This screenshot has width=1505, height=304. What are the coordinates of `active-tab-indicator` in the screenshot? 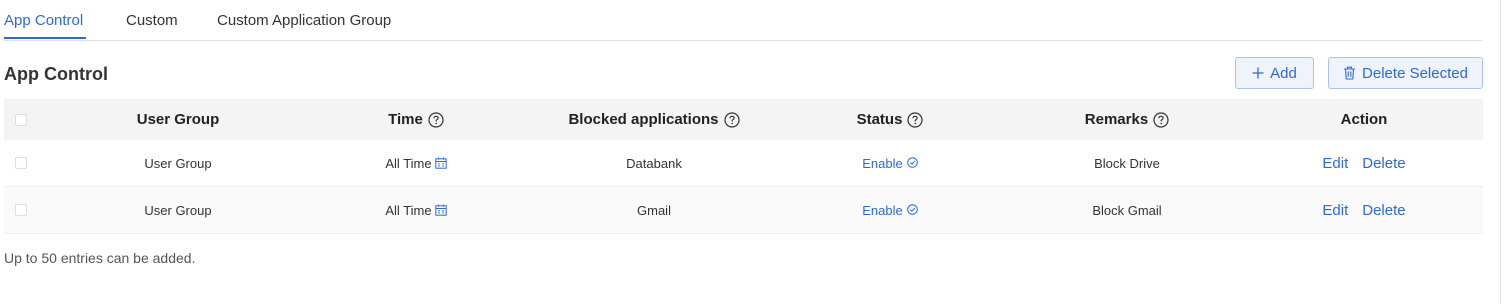 It's located at (45, 38).